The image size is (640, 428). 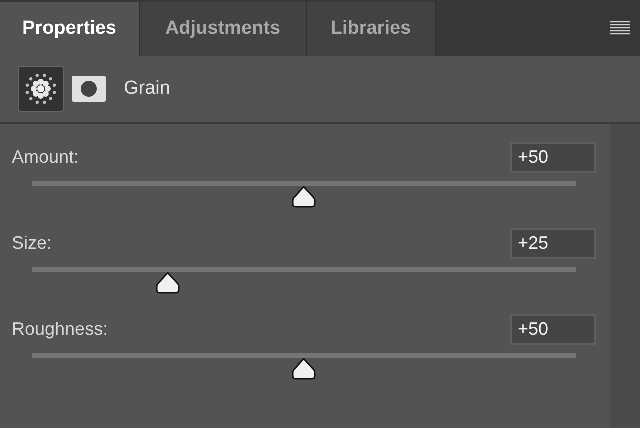 I want to click on slider-label: Size:, so click(x=32, y=243).